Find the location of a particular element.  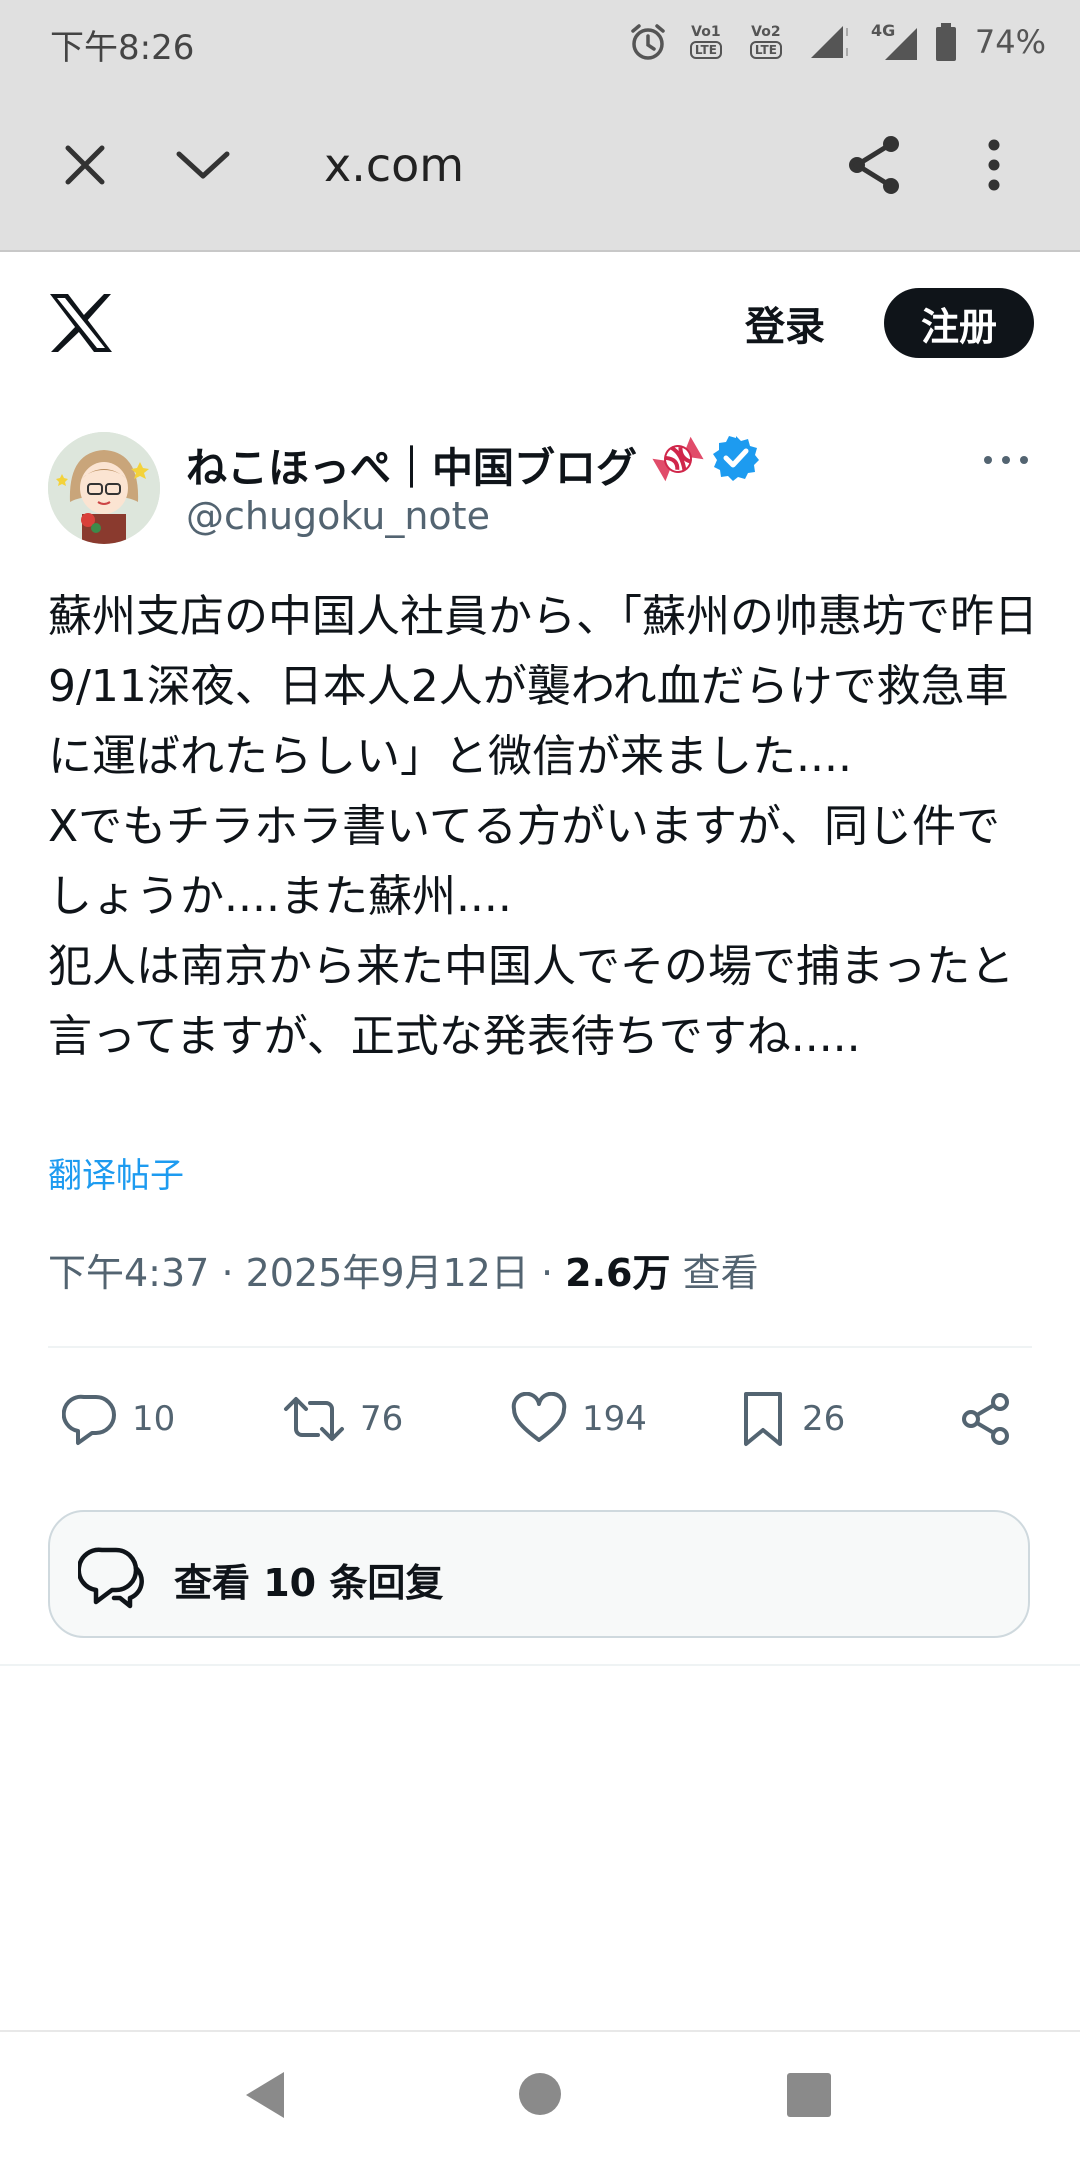

close-icon is located at coordinates (85, 165).